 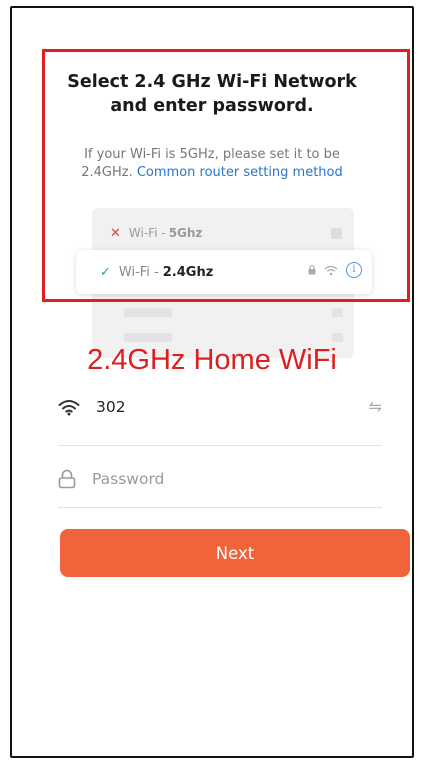 I want to click on lock-icon, so click(x=67, y=479).